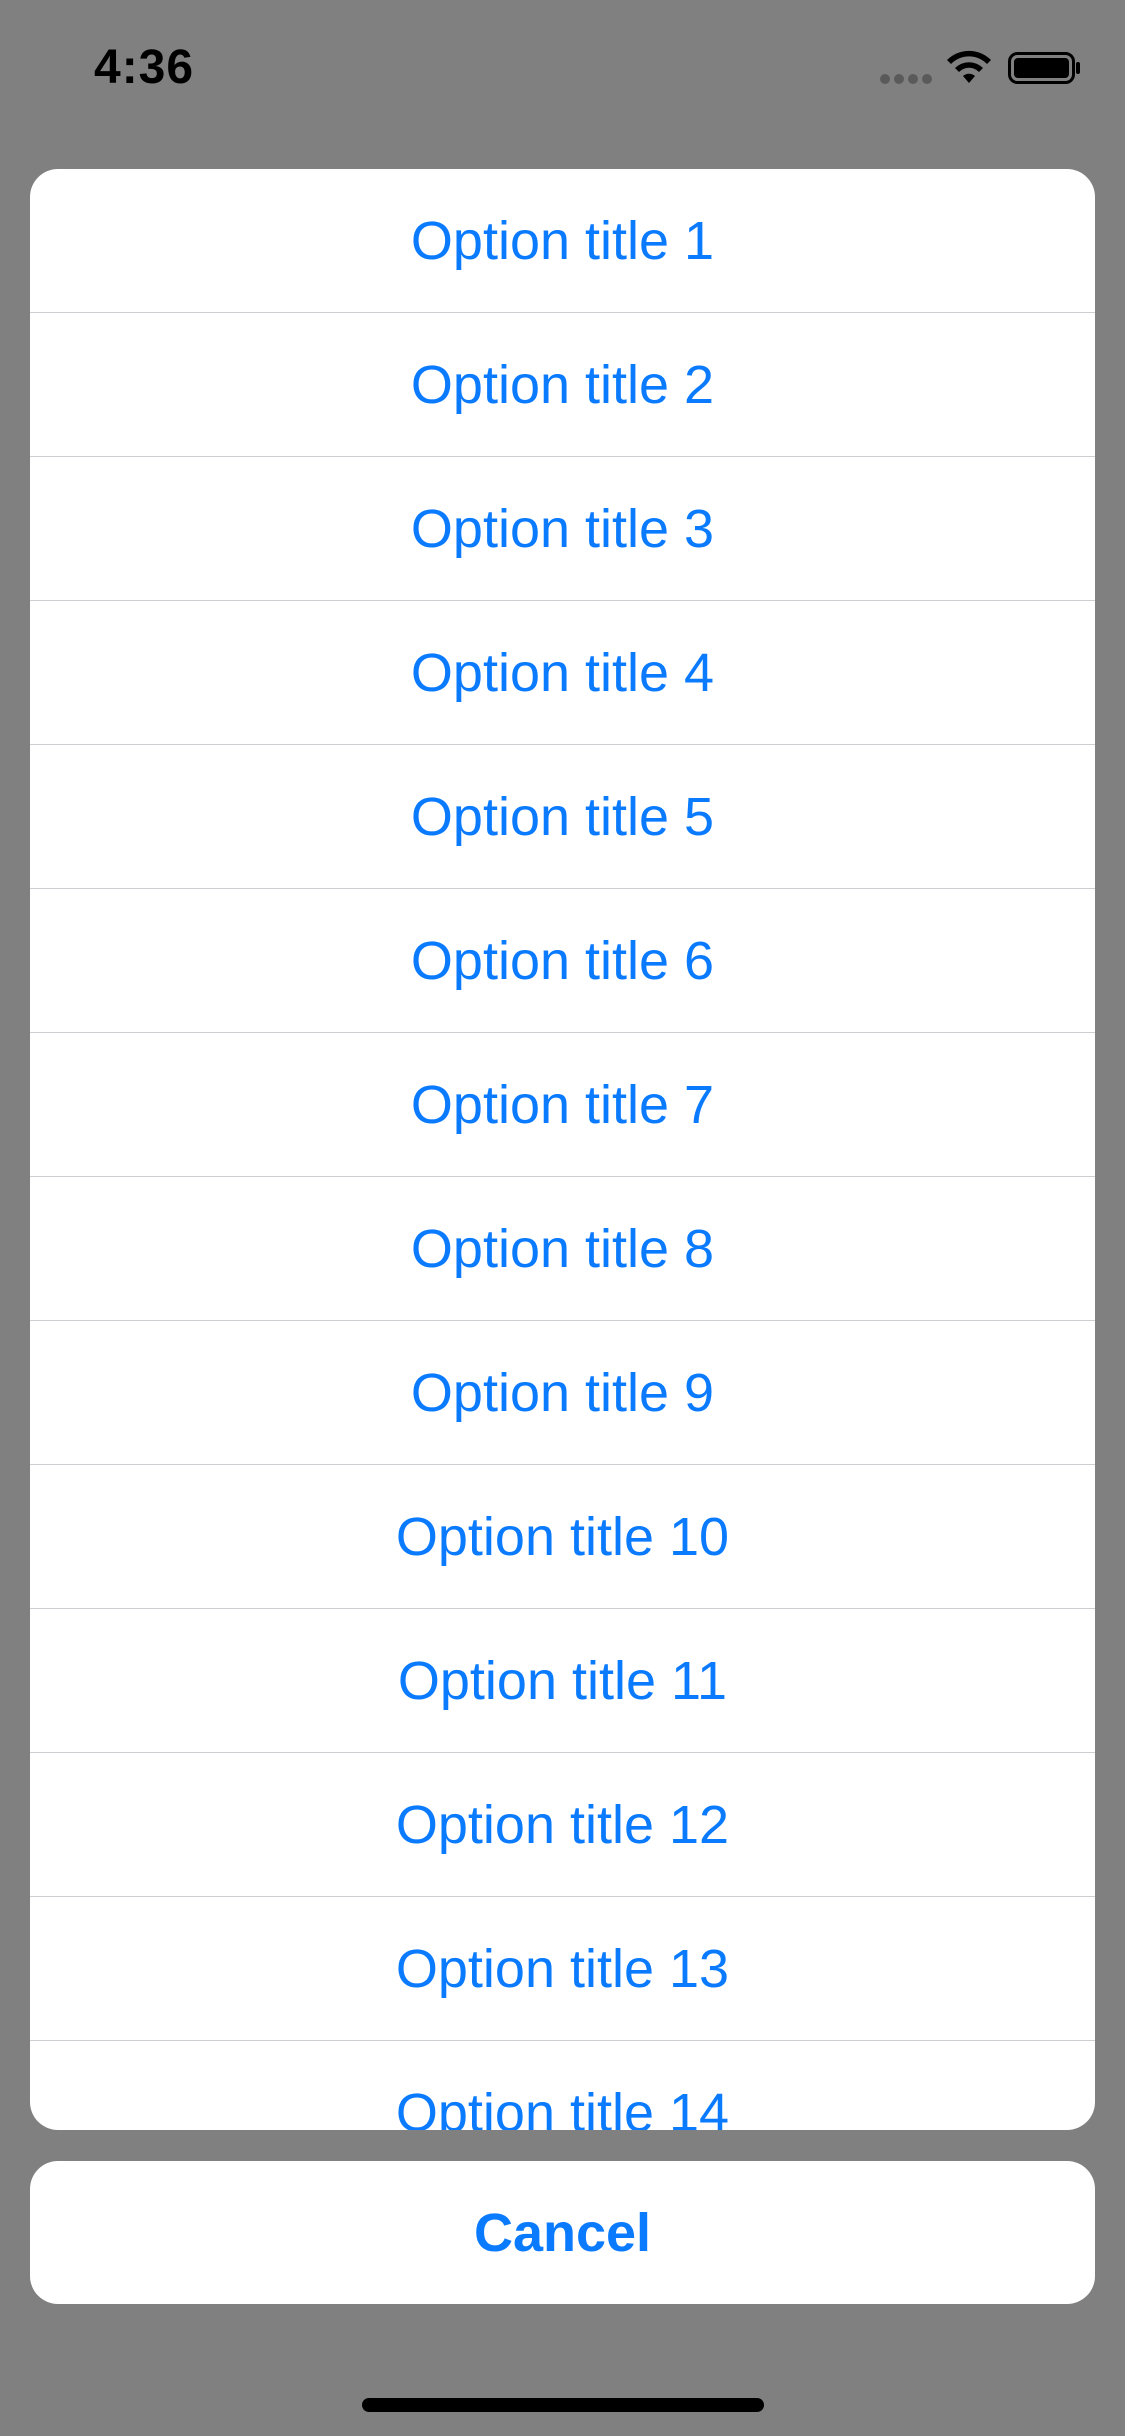  I want to click on option-button: Option title 11, so click(562, 1681).